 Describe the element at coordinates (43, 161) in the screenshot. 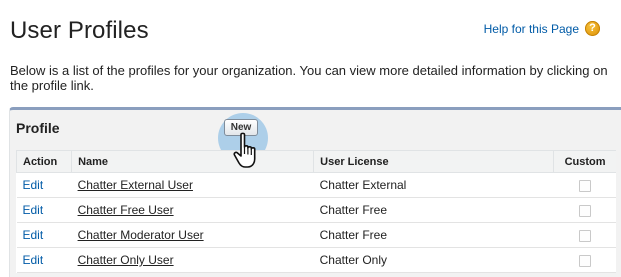

I see `column-header-action: Action` at that location.